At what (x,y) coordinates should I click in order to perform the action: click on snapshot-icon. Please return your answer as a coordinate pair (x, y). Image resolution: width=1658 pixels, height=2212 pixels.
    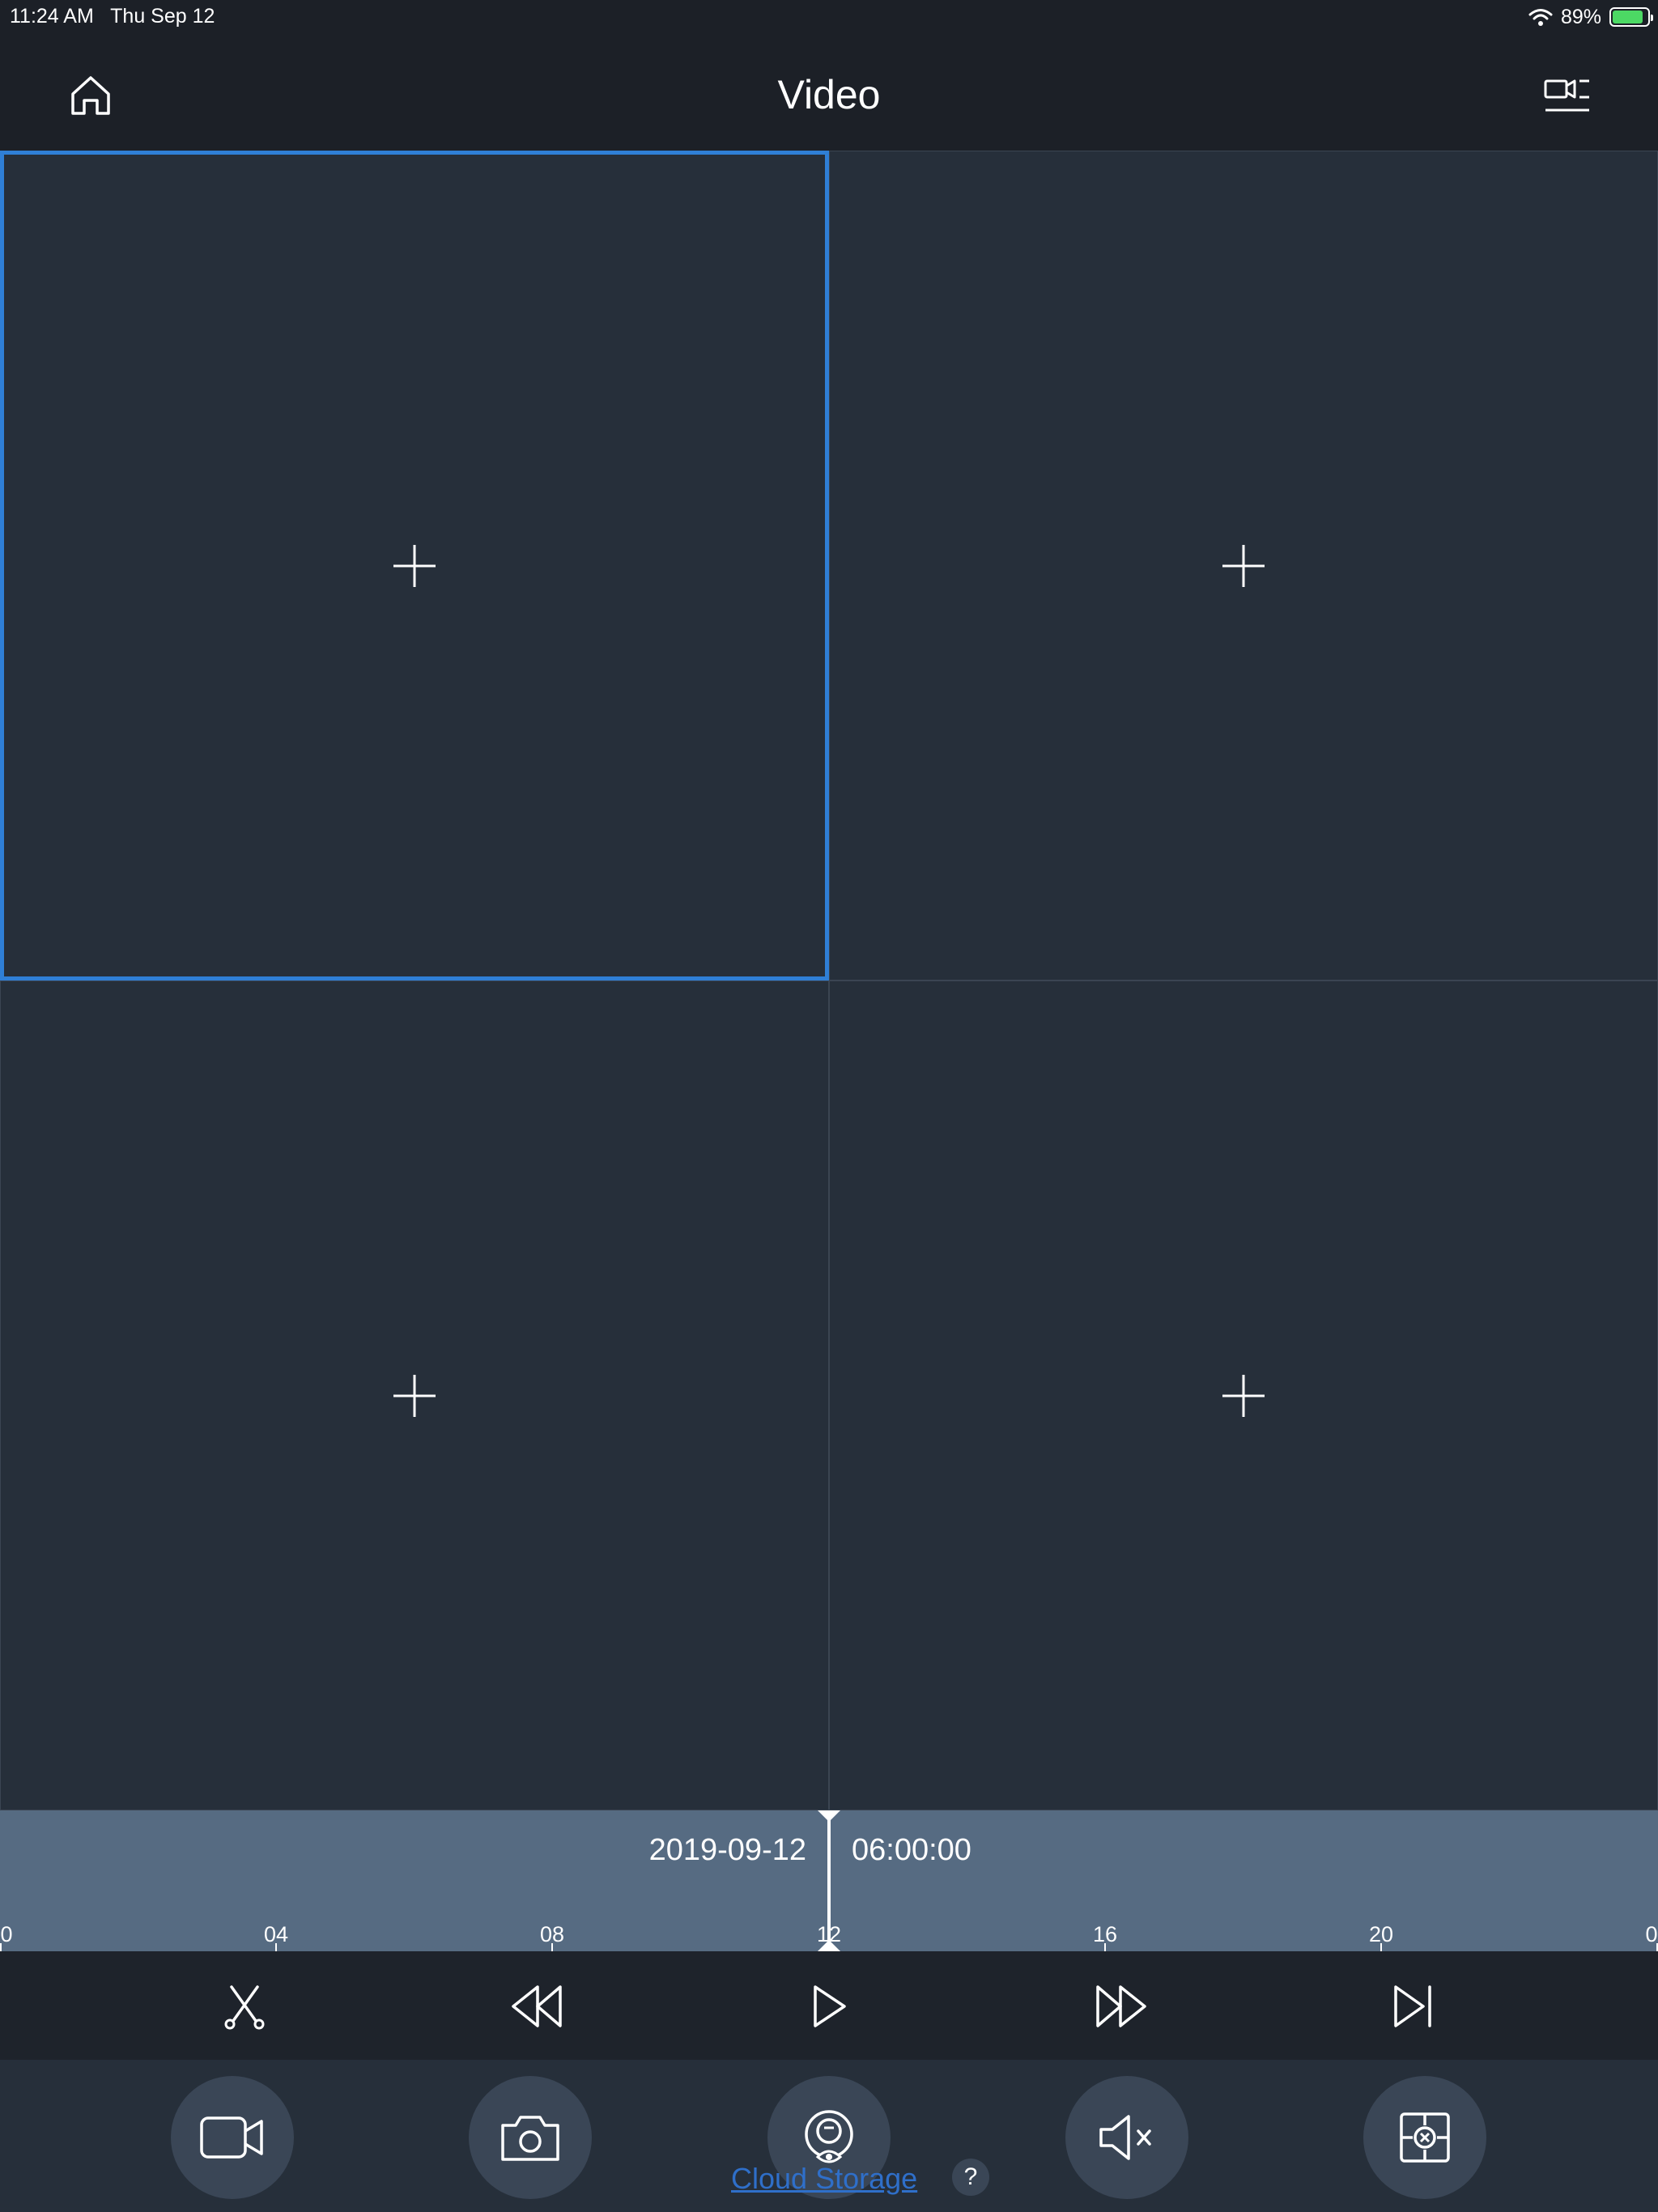
    Looking at the image, I should click on (530, 2137).